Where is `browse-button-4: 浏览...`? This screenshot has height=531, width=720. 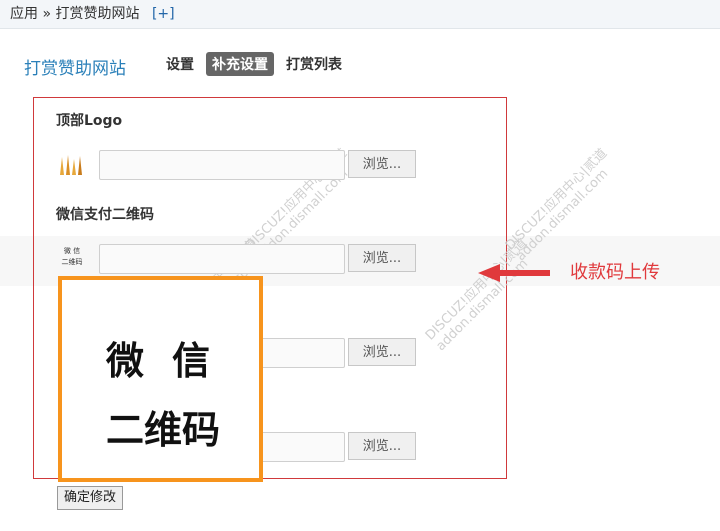
browse-button-4: 浏览... is located at coordinates (382, 446).